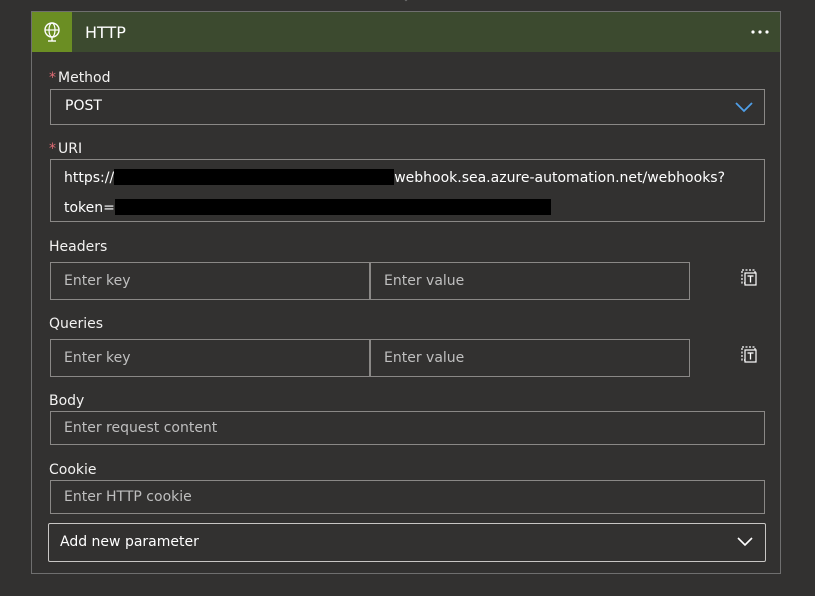 The width and height of the screenshot is (815, 596). I want to click on method-label: * Method, so click(80, 78).